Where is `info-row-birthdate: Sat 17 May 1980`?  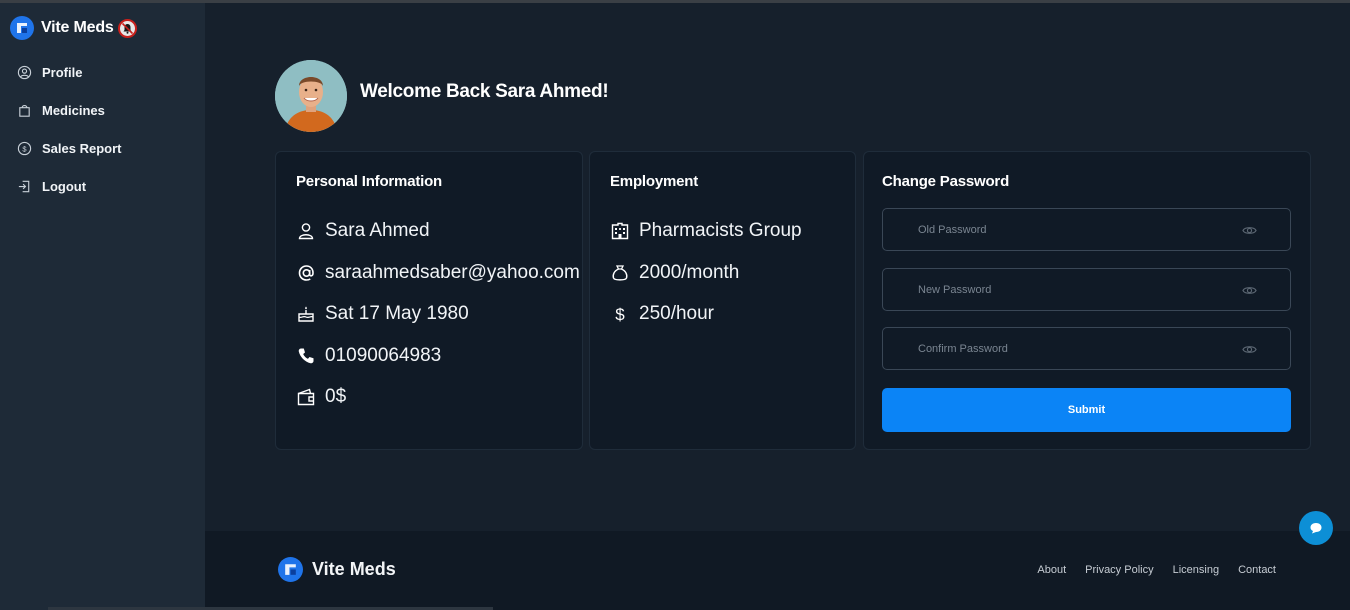 info-row-birthdate: Sat 17 May 1980 is located at coordinates (382, 314).